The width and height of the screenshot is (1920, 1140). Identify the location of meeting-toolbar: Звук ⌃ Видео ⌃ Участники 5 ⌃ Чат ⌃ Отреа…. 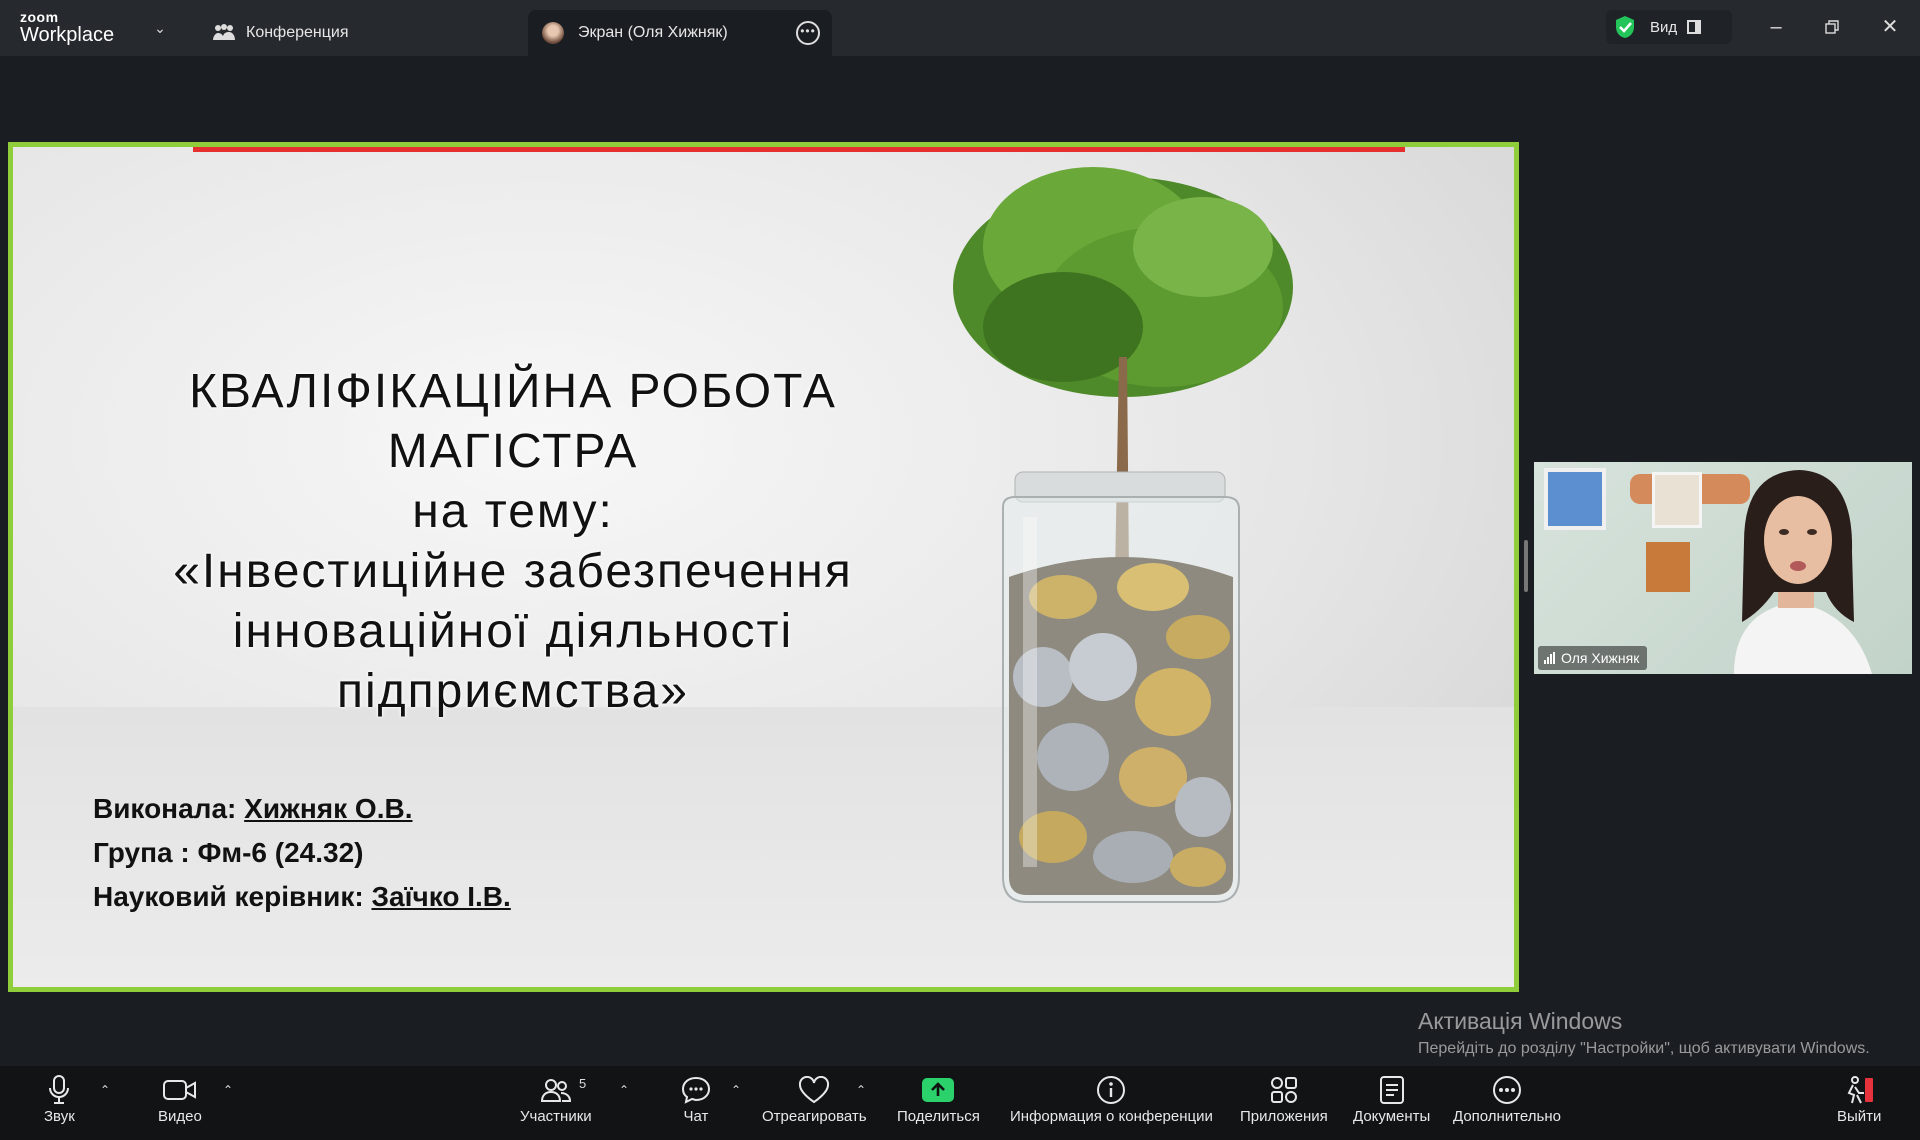
(960, 1103).